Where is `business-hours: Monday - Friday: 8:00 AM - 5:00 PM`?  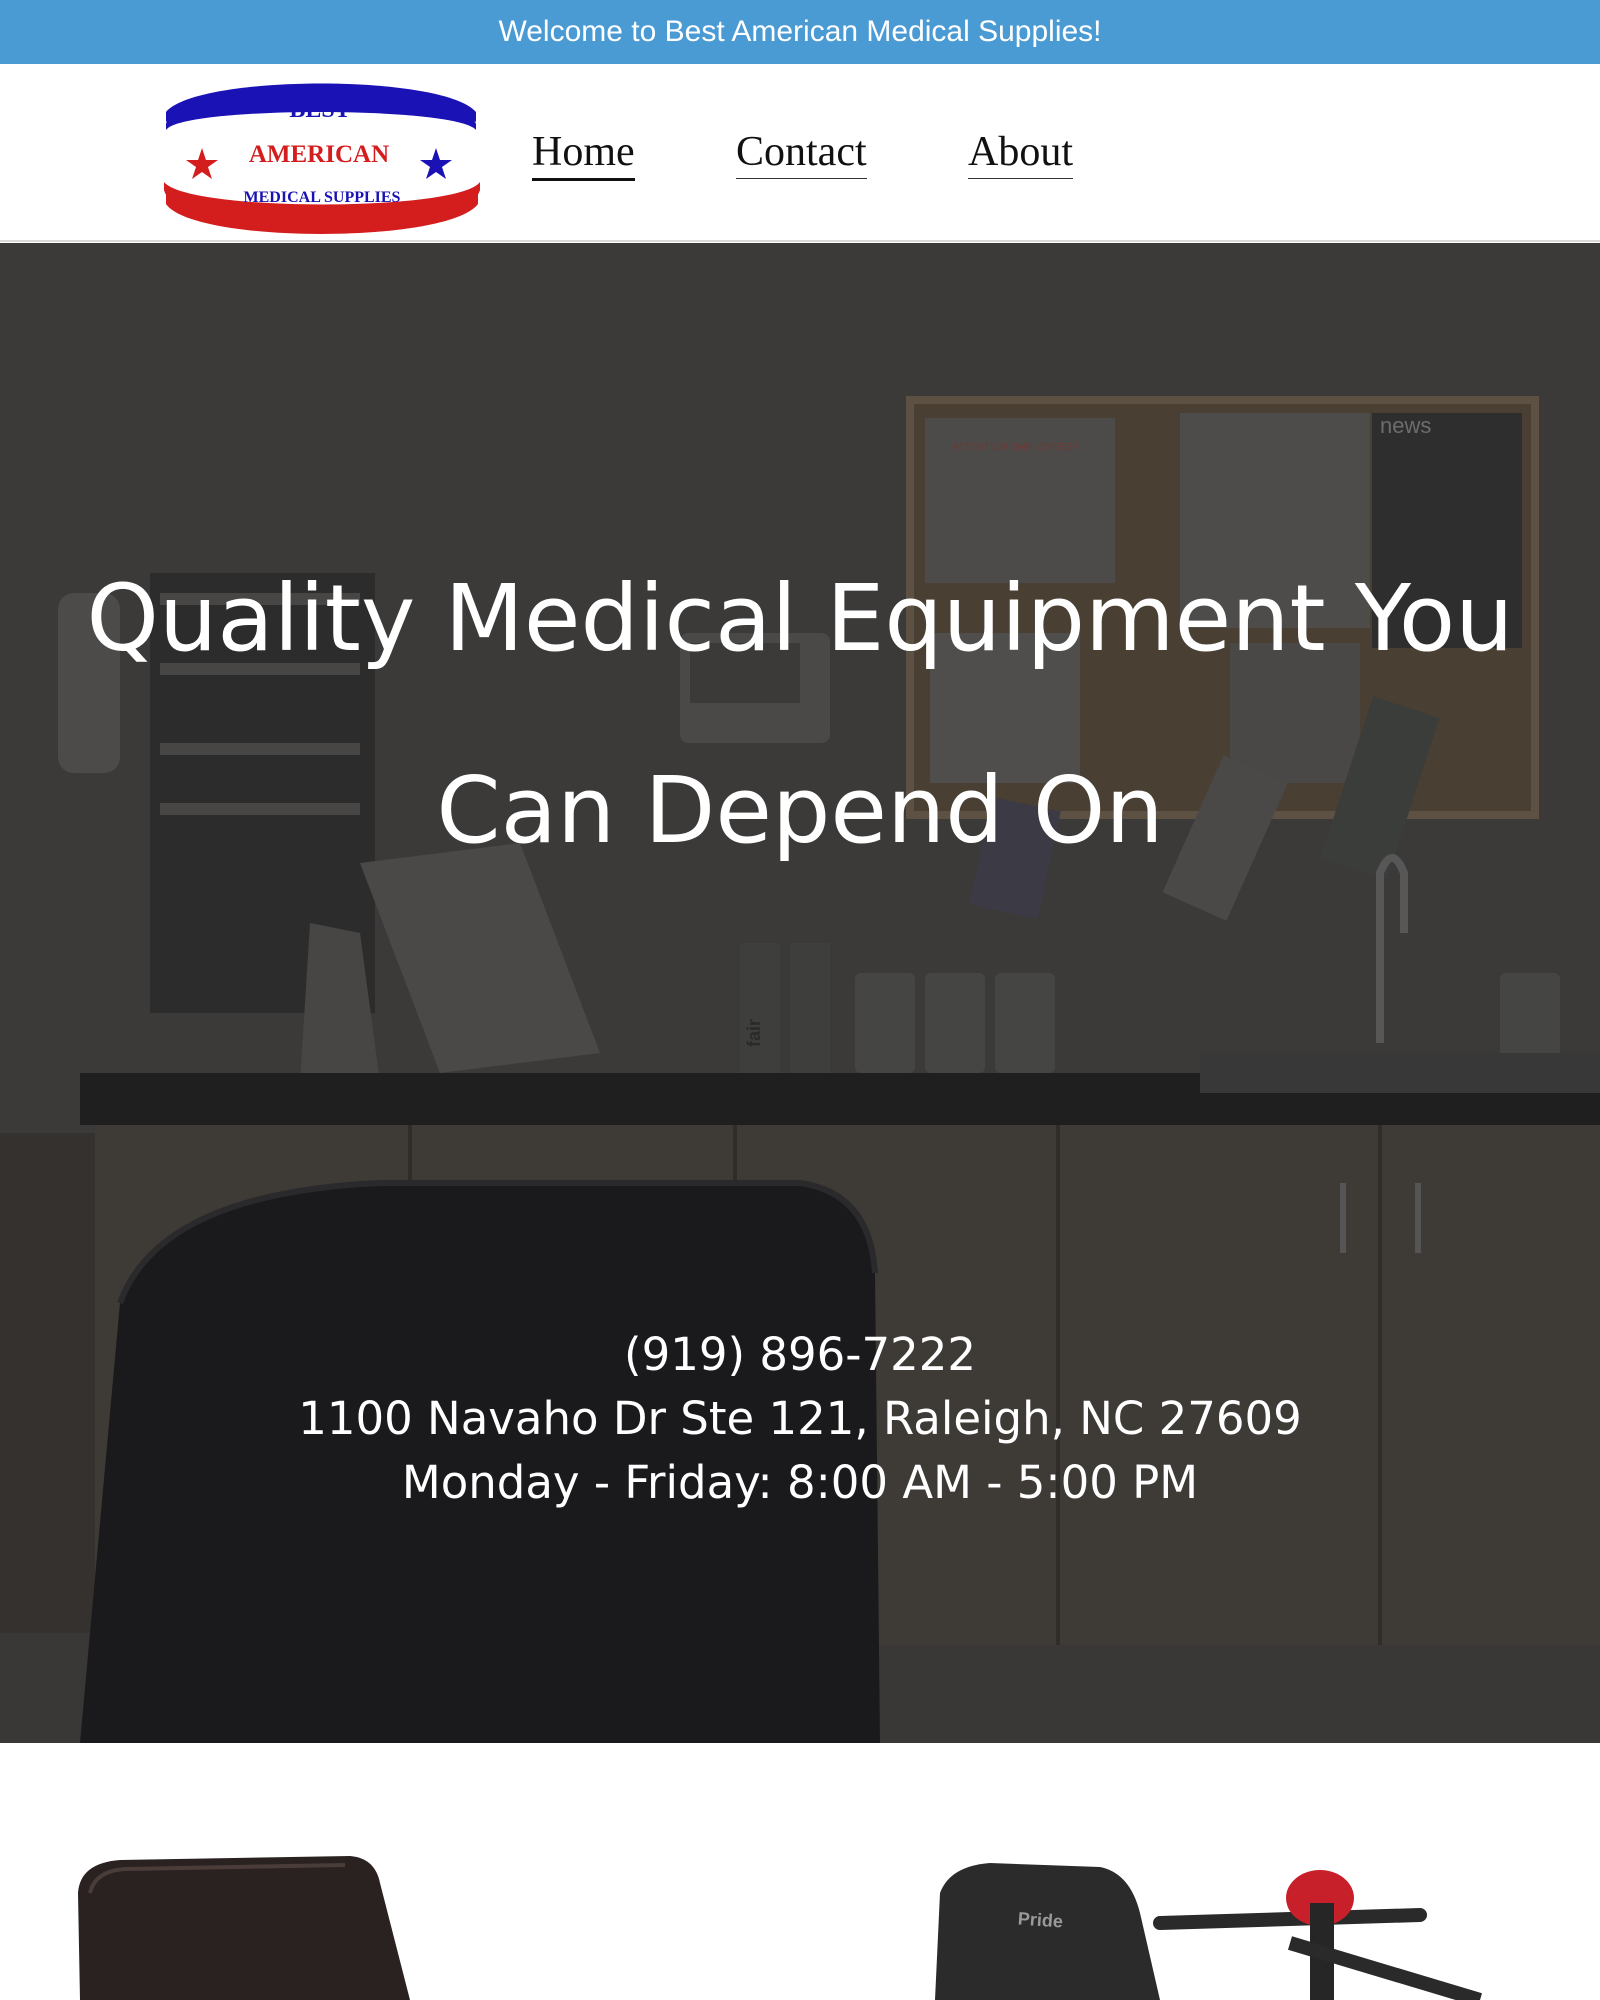
business-hours: Monday - Friday: 8:00 AM - 5:00 PM is located at coordinates (800, 1482).